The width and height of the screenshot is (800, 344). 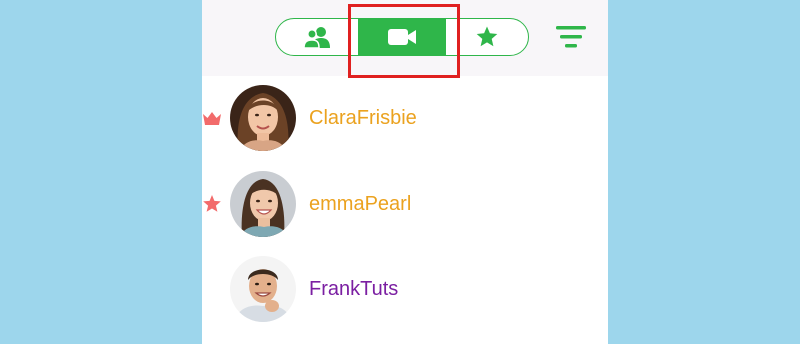 I want to click on contact-row: emmaPearl, so click(x=405, y=204).